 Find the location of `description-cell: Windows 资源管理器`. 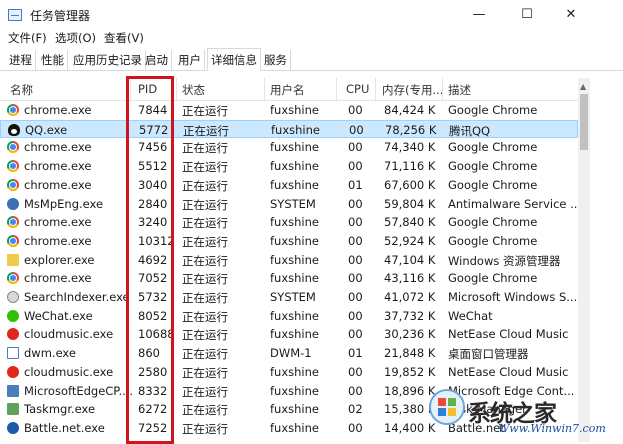

description-cell: Windows 资源管理器 is located at coordinates (504, 260).